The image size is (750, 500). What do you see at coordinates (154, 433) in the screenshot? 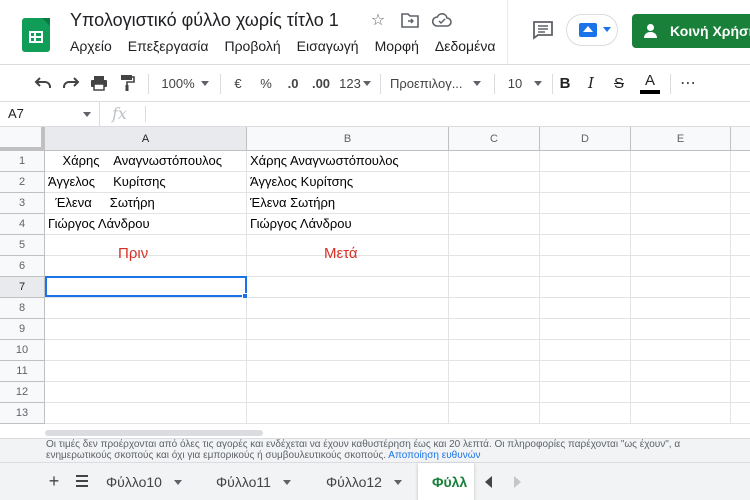
I see `scrollbar-thumb` at bounding box center [154, 433].